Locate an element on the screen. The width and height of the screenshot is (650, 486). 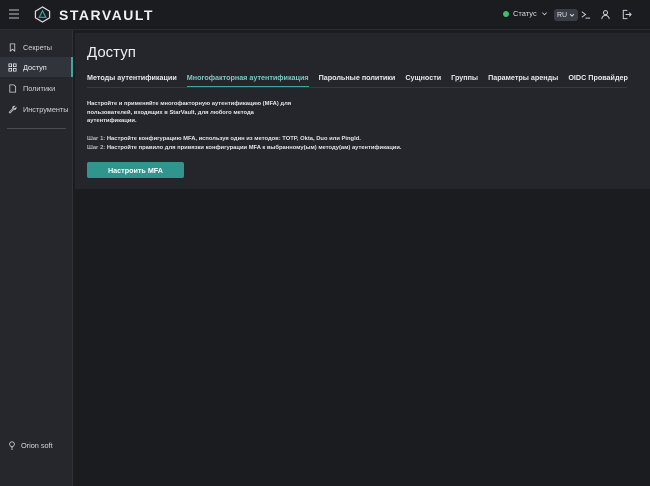
sidebar-item-label: Доступ is located at coordinates (35, 67).